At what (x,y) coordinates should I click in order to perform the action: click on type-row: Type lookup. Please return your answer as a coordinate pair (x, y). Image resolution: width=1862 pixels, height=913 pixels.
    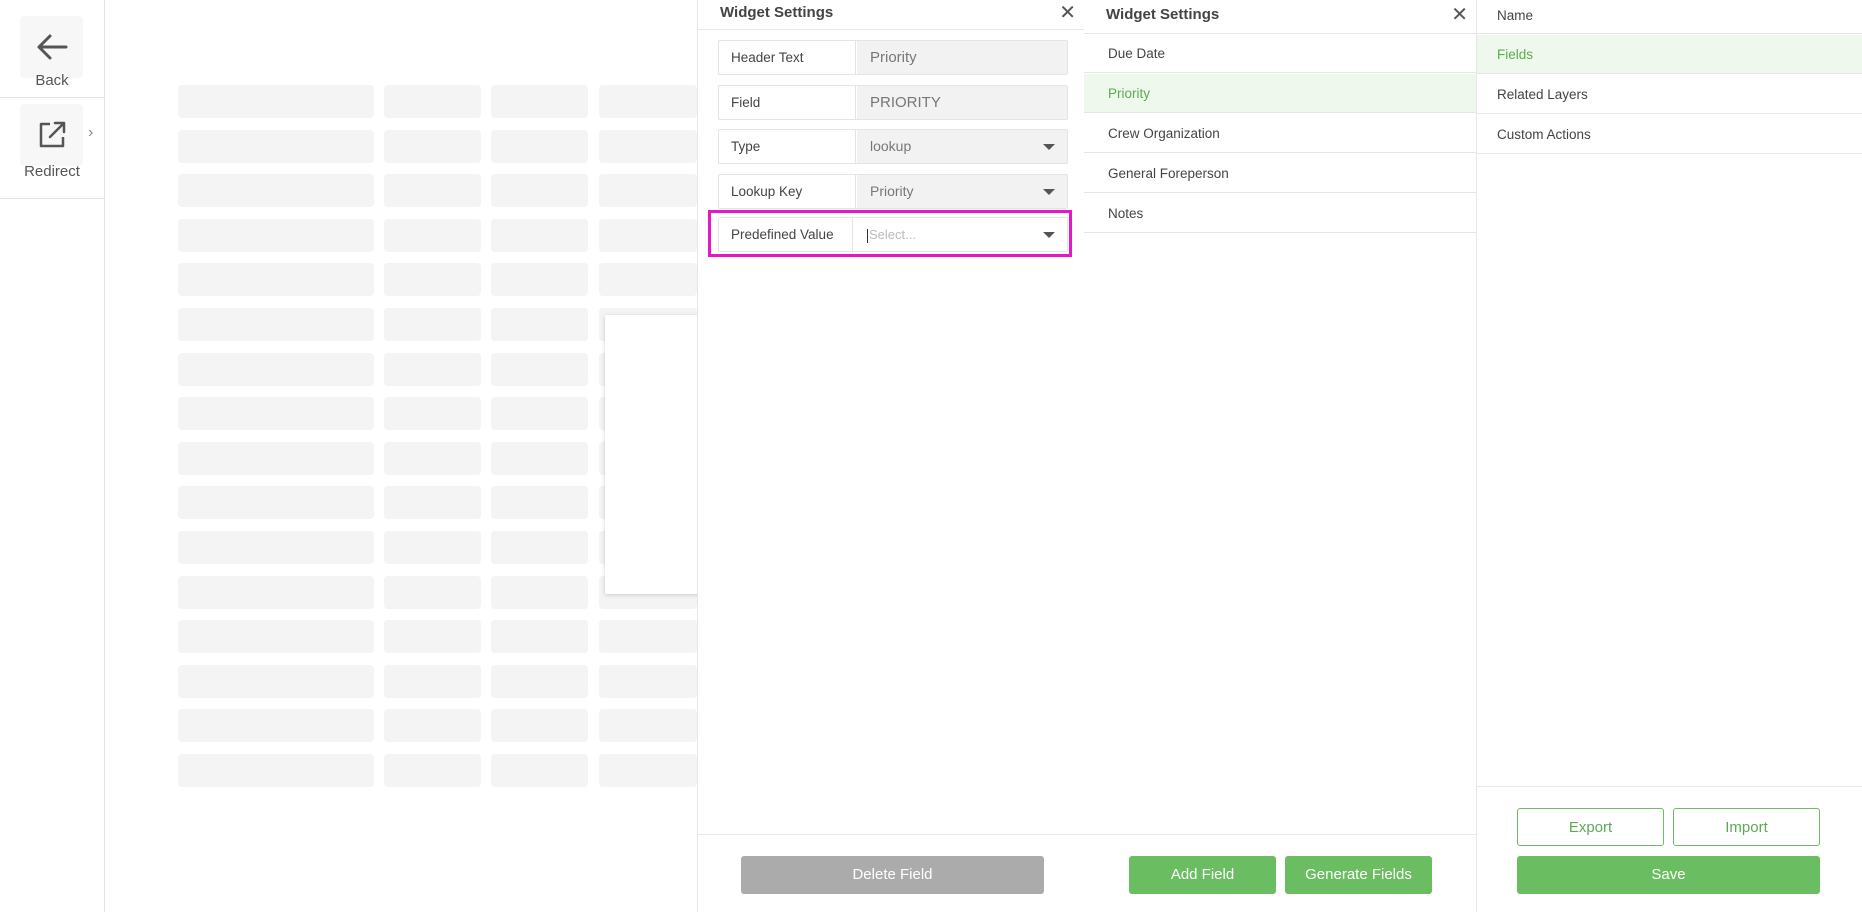
    Looking at the image, I should click on (893, 146).